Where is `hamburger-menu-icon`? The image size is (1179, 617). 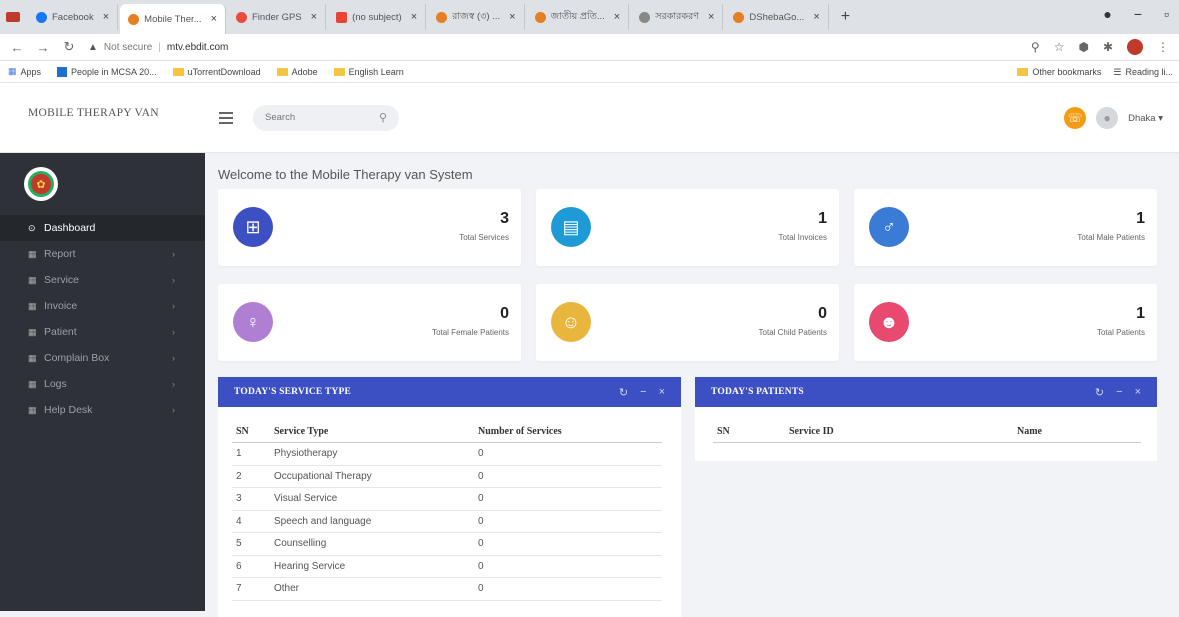 hamburger-menu-icon is located at coordinates (226, 117).